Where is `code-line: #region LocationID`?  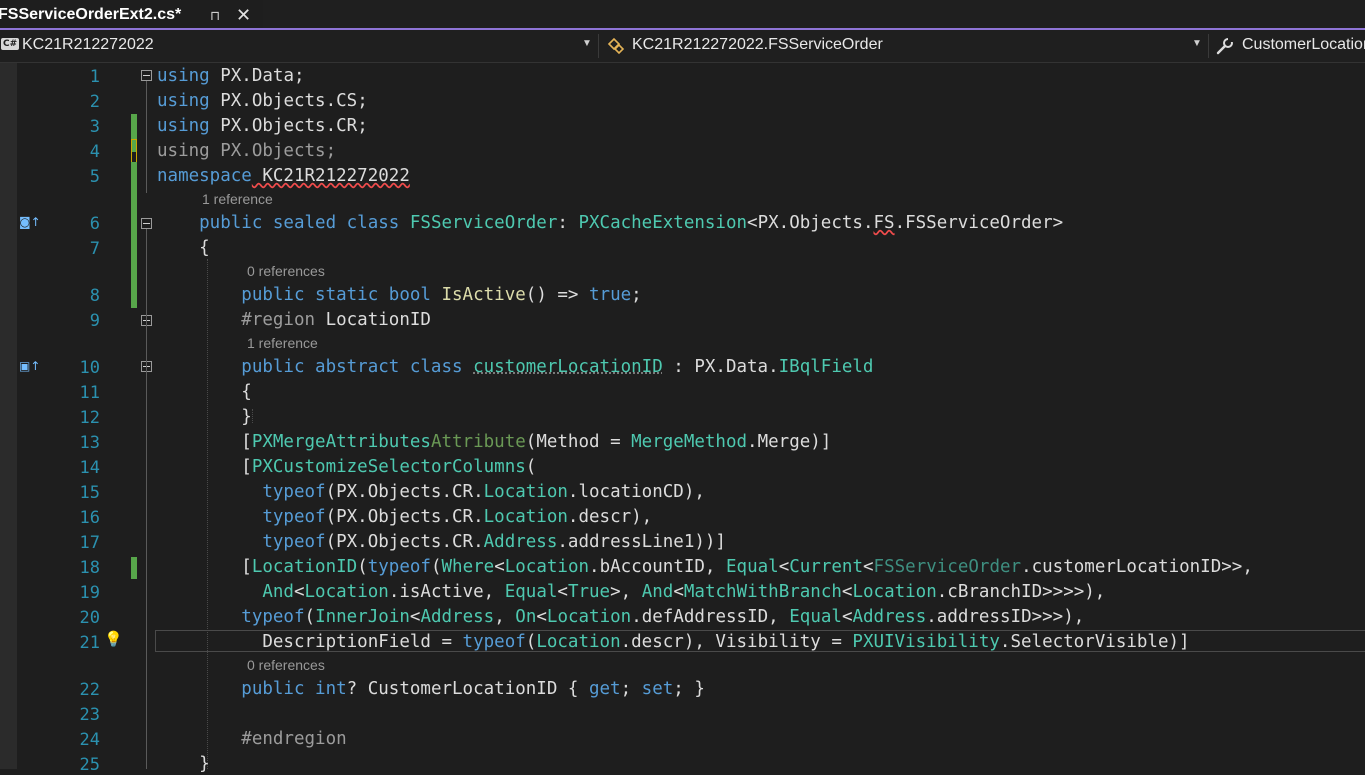 code-line: #region LocationID is located at coordinates (294, 320).